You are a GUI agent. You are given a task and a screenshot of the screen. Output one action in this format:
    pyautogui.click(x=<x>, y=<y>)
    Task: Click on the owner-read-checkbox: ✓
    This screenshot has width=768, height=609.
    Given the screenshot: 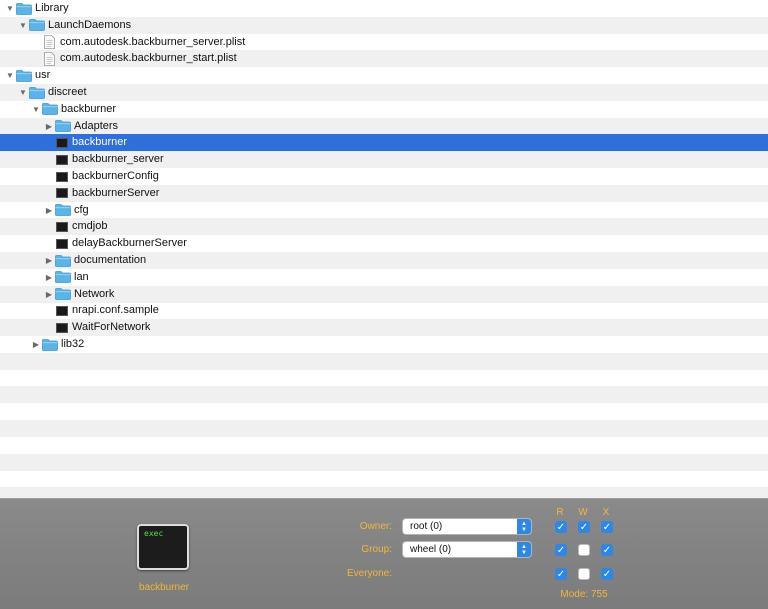 What is the action you would take?
    pyautogui.click(x=561, y=527)
    